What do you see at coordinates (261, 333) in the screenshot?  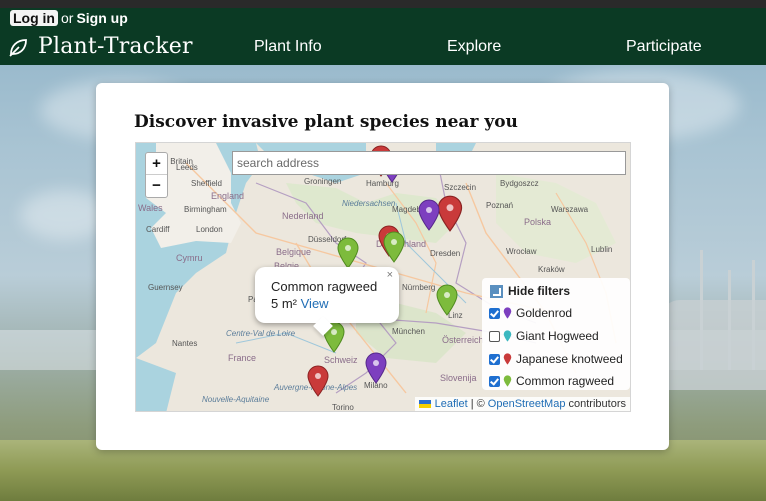 I see `map-label: Centre-Val de Loire` at bounding box center [261, 333].